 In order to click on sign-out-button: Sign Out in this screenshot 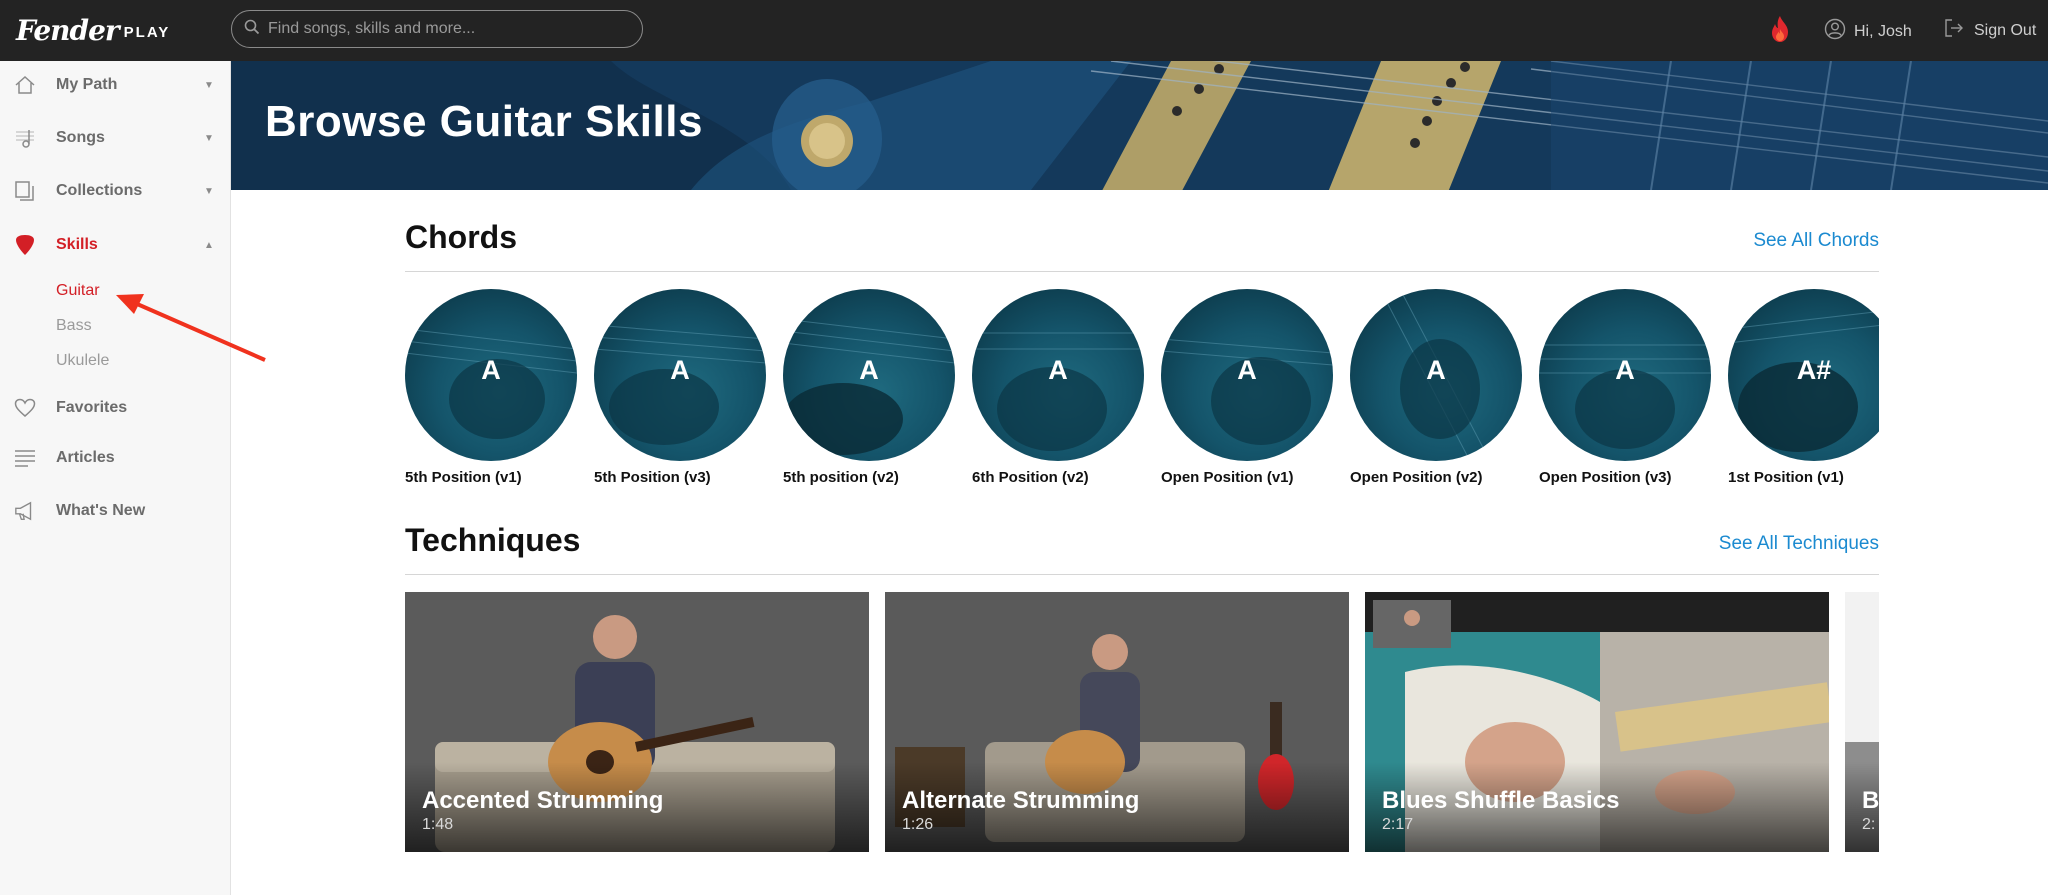, I will do `click(1990, 30)`.